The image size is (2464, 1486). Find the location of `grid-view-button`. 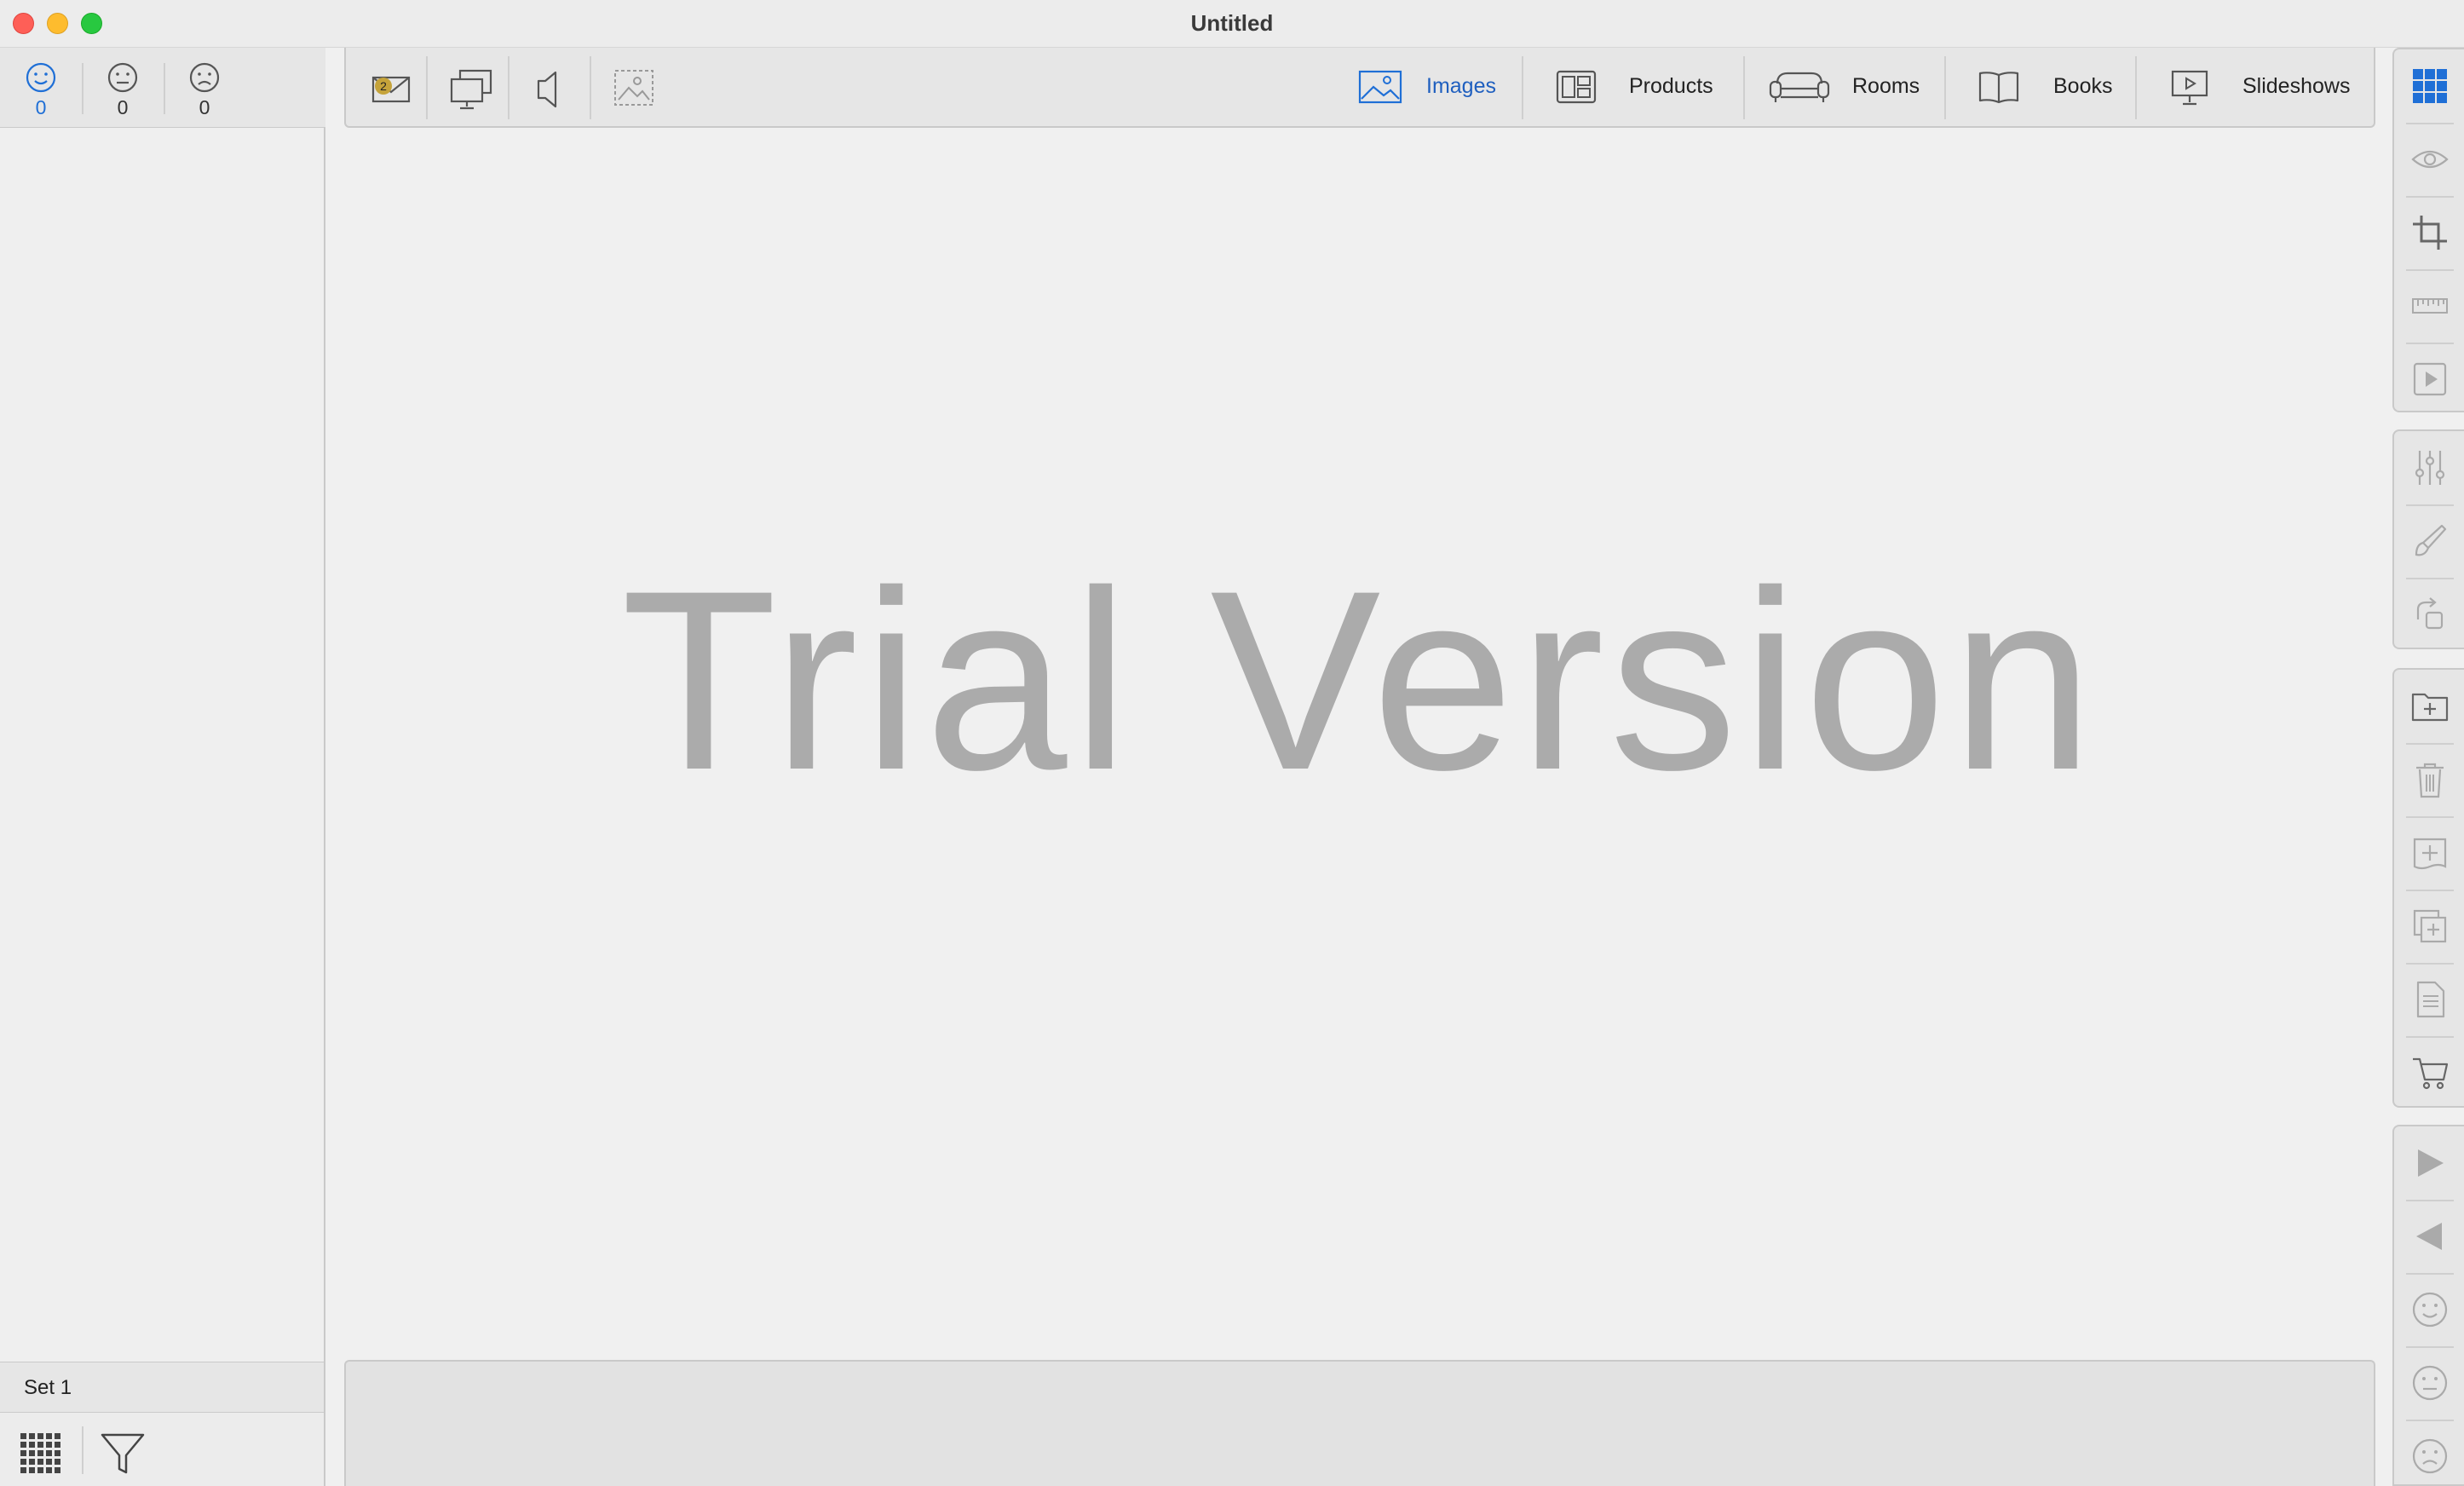

grid-view-button is located at coordinates (40, 1451).